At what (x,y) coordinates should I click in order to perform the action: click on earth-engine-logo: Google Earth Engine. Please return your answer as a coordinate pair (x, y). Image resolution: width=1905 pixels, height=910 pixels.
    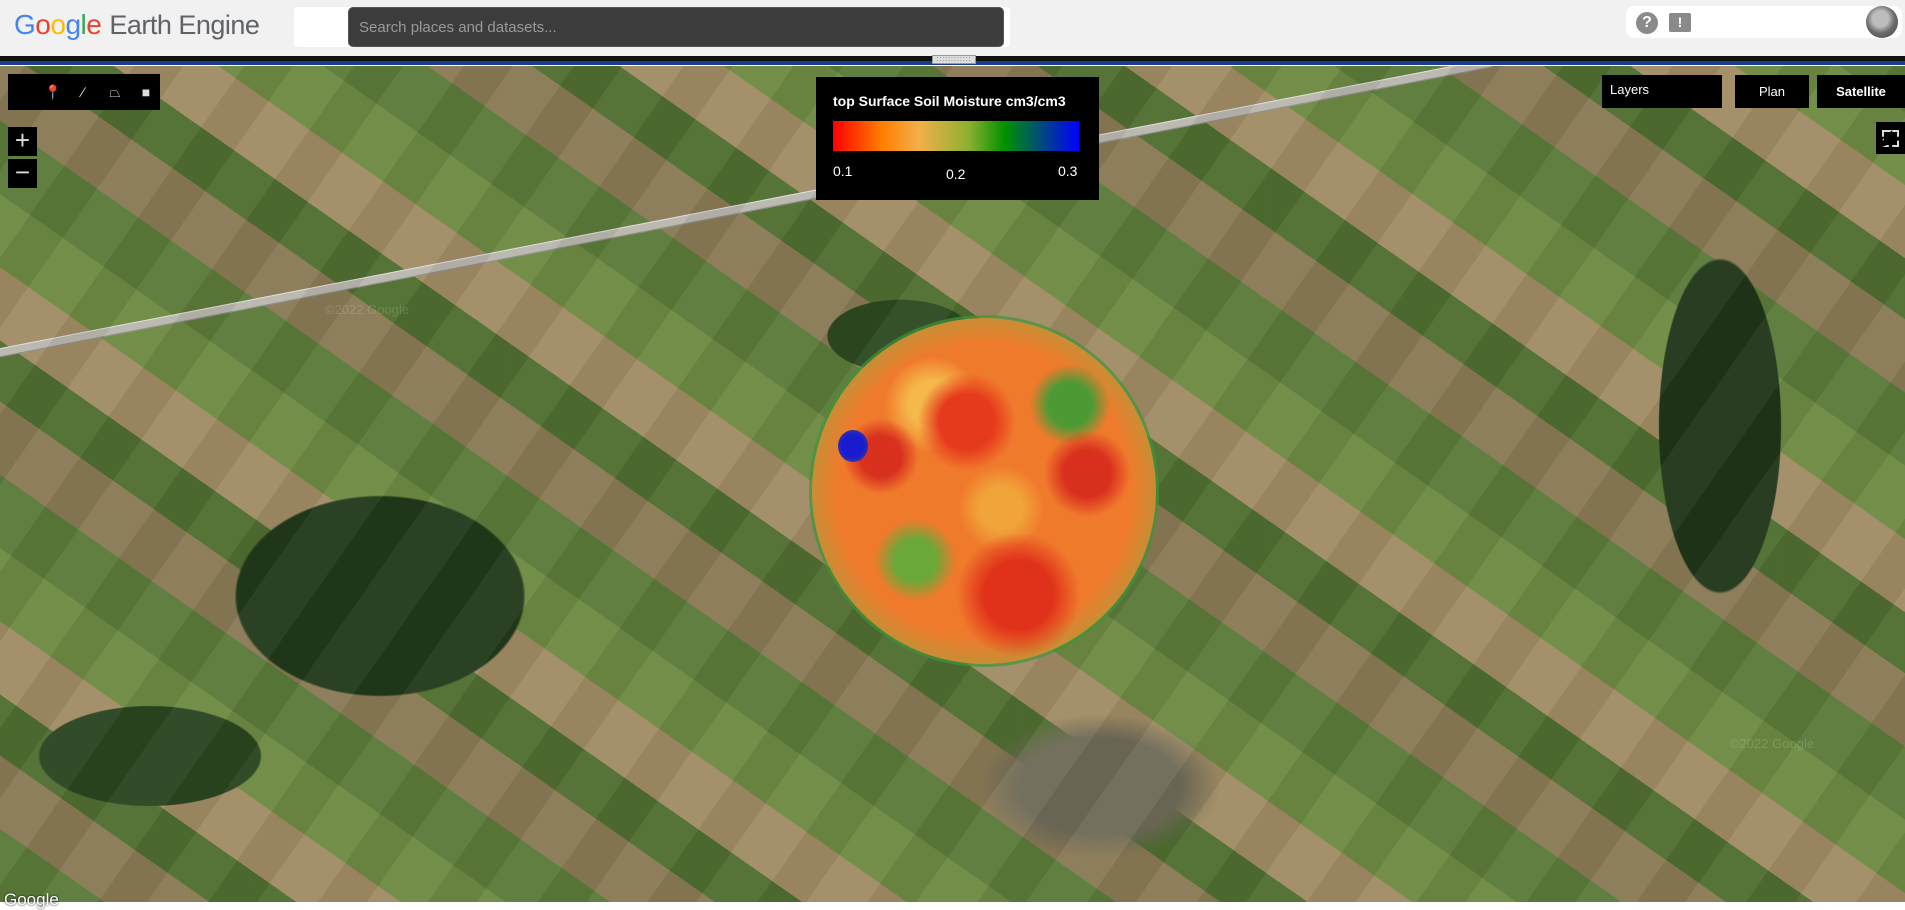
    Looking at the image, I should click on (137, 25).